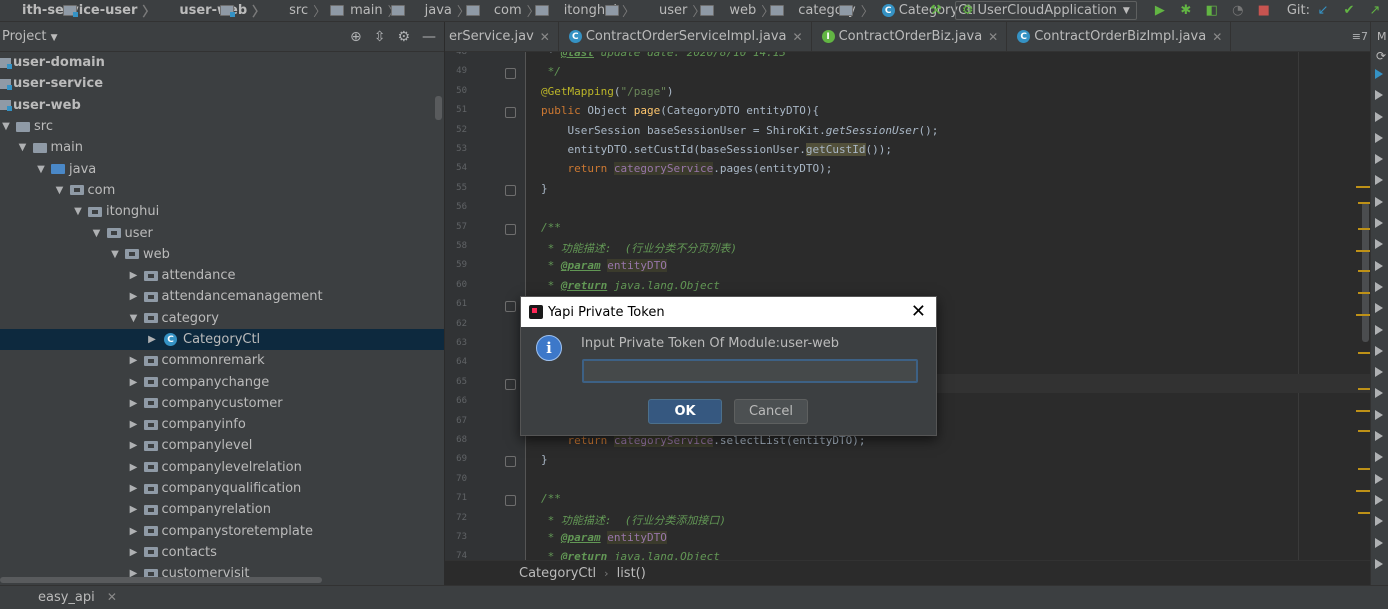  I want to click on breadcrumb-item: user 〉, so click(675, 10).